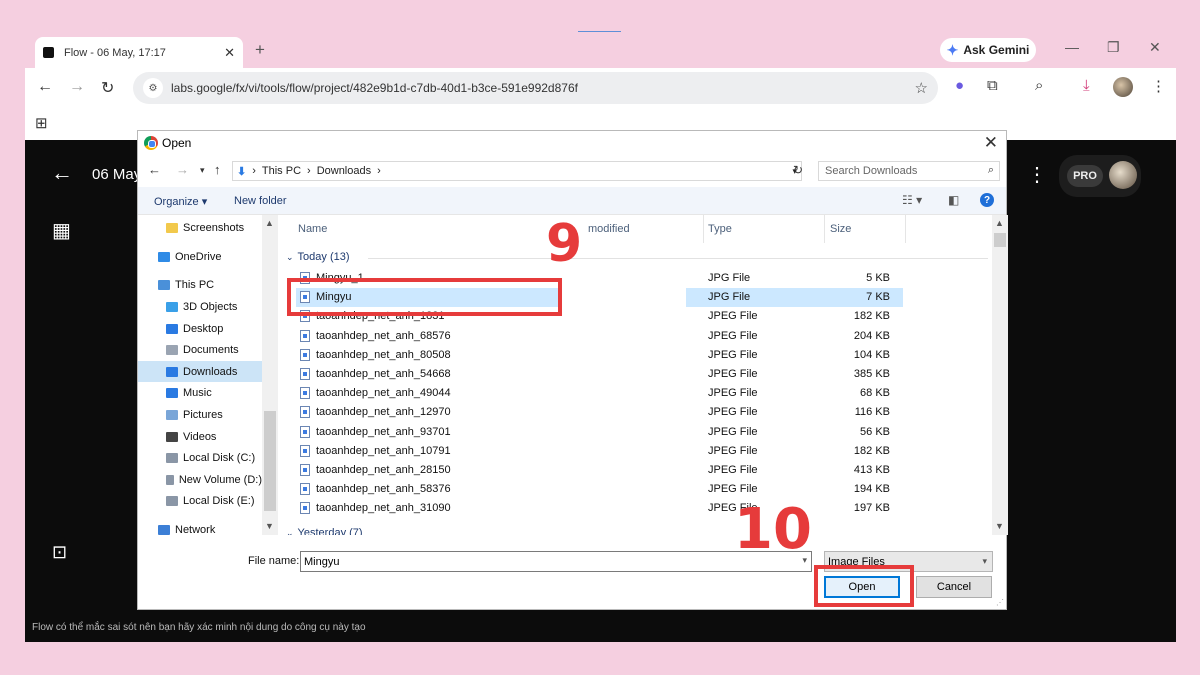  I want to click on new-folder-button: New folder, so click(260, 201).